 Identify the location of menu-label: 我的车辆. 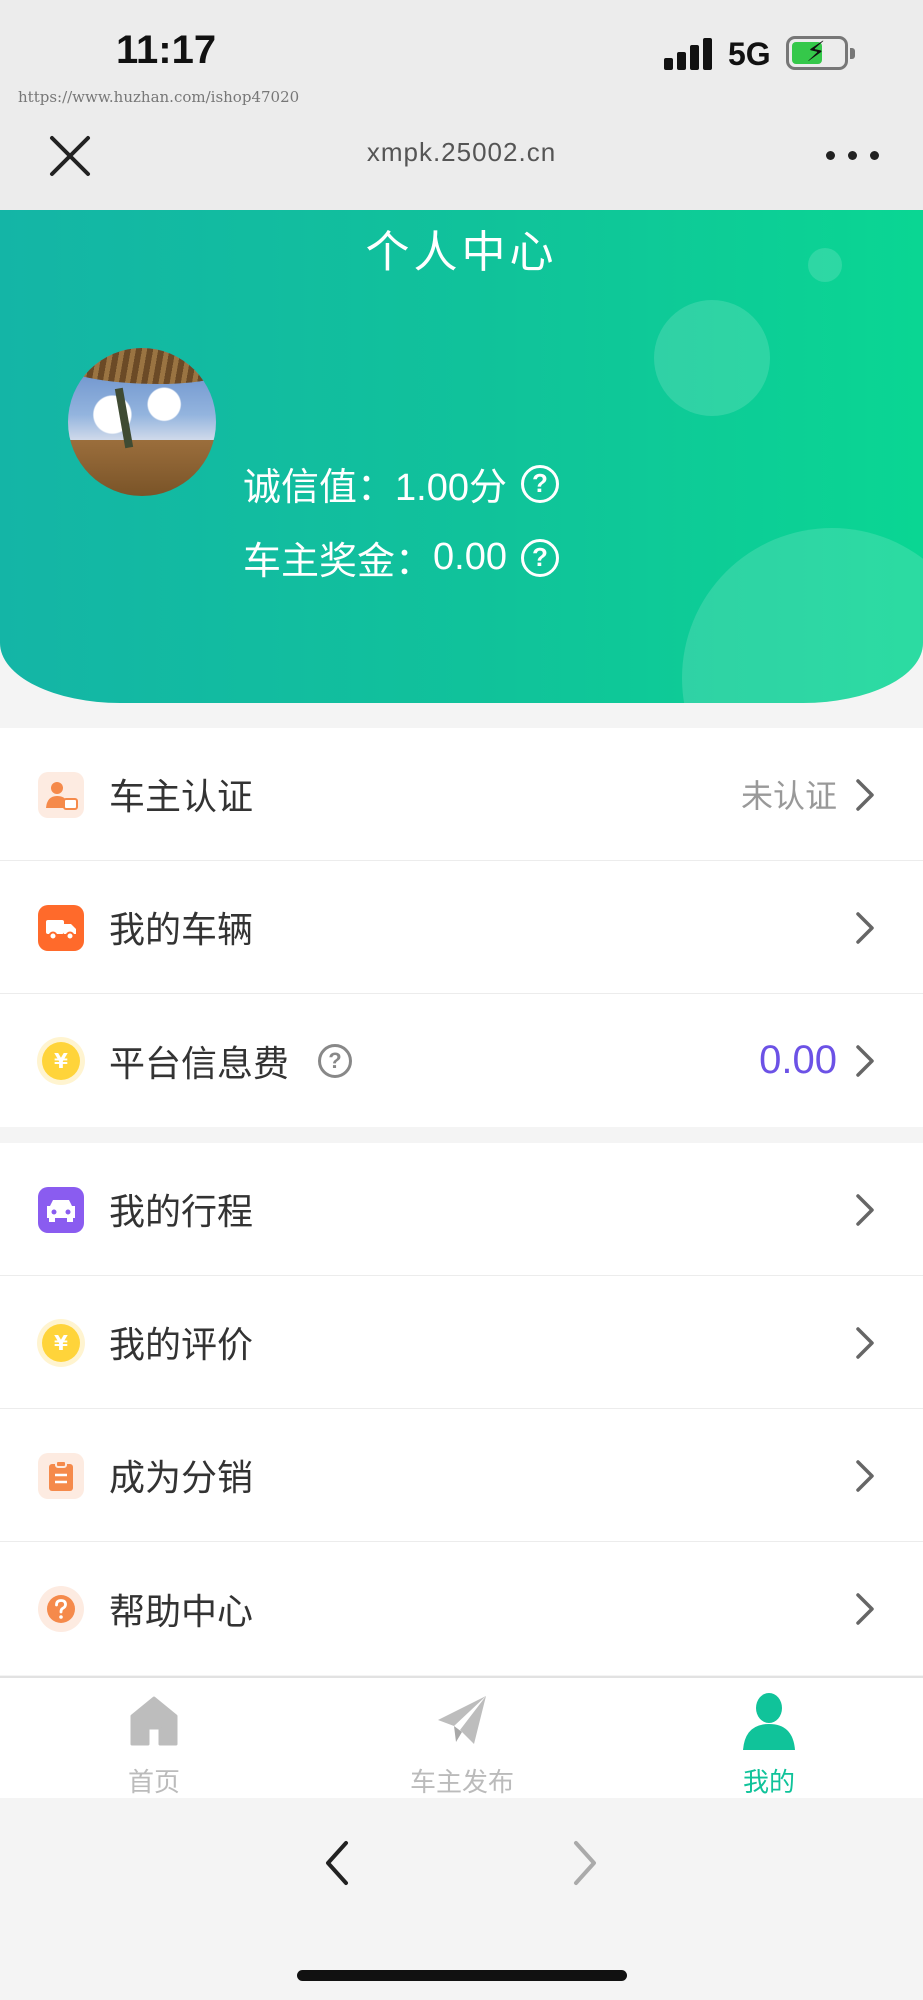
(181, 930).